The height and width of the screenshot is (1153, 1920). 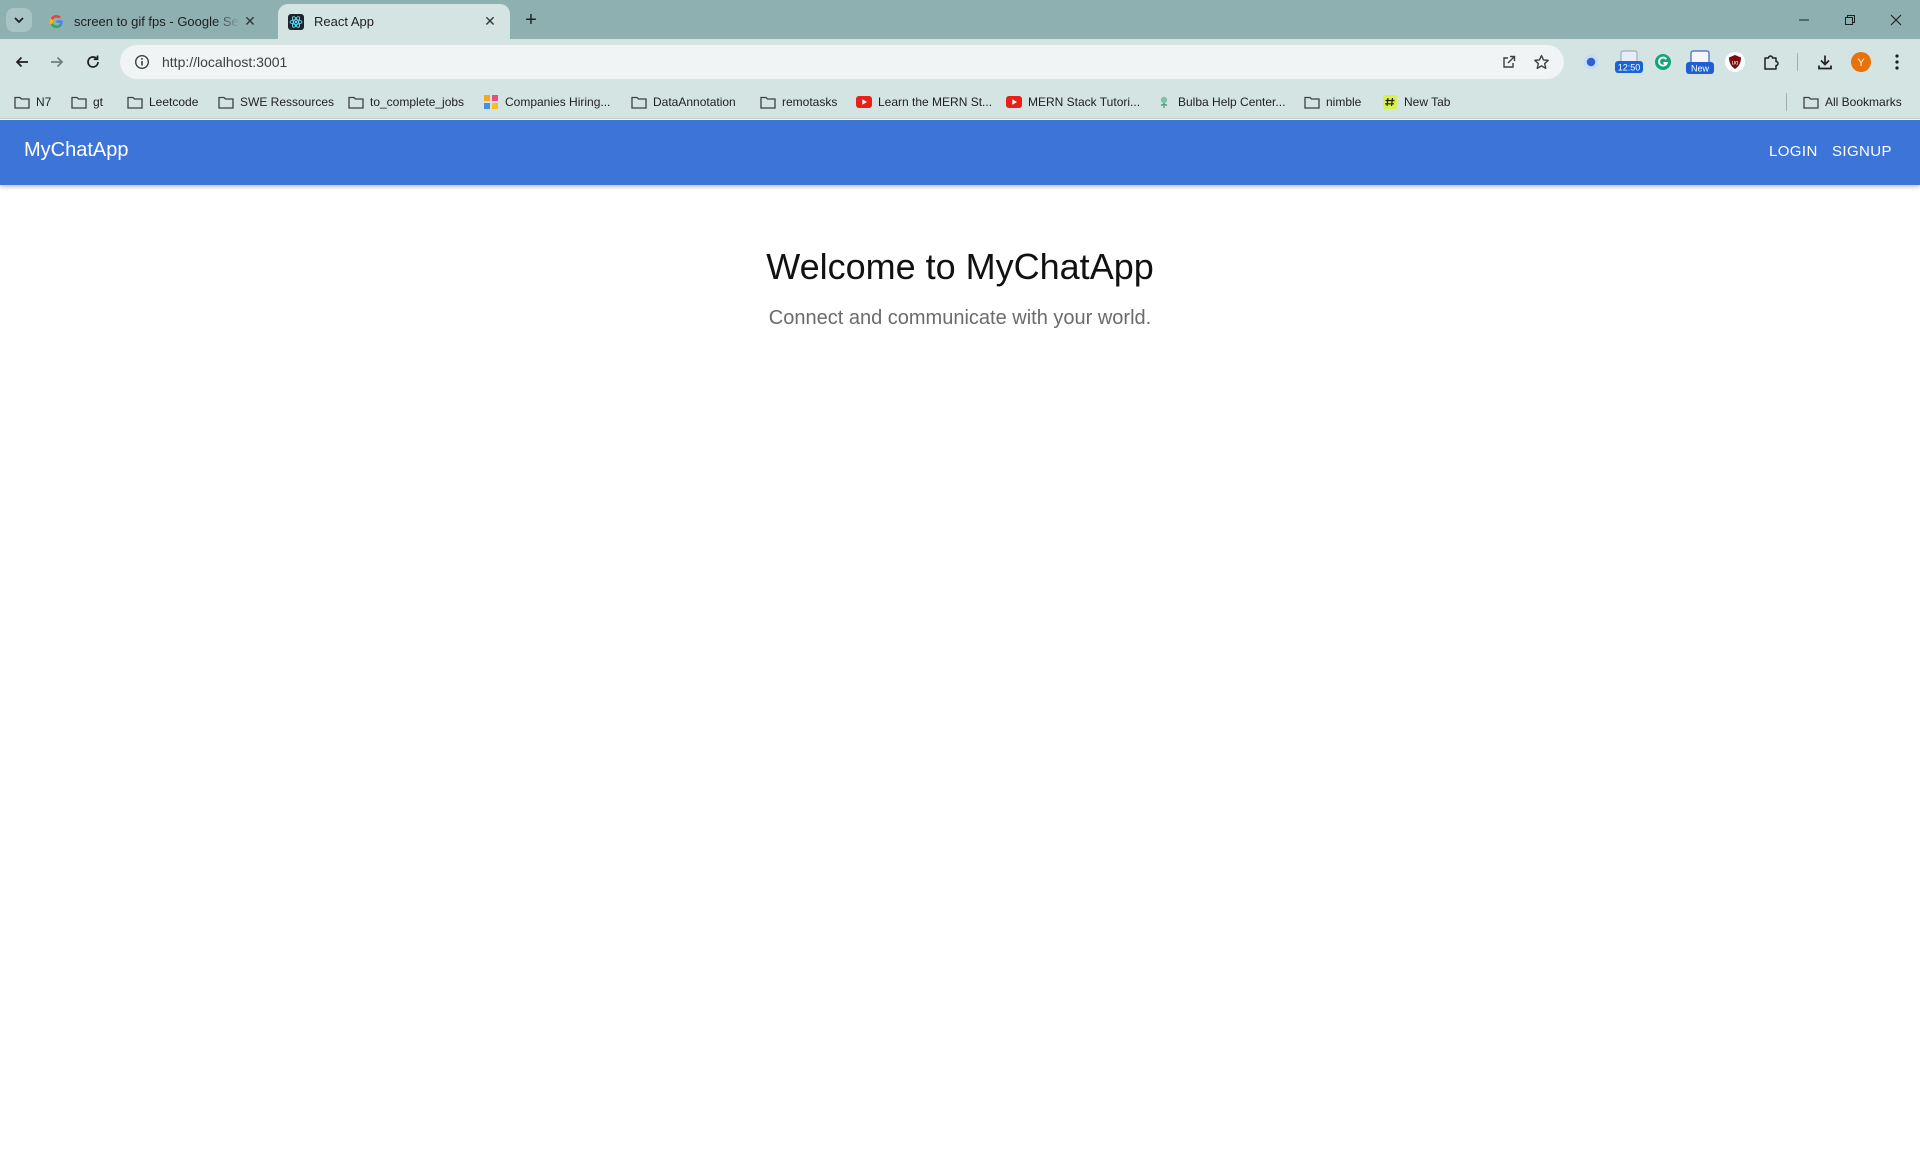 What do you see at coordinates (1863, 102) in the screenshot?
I see `all-bookmarks-label: All Bookmarks` at bounding box center [1863, 102].